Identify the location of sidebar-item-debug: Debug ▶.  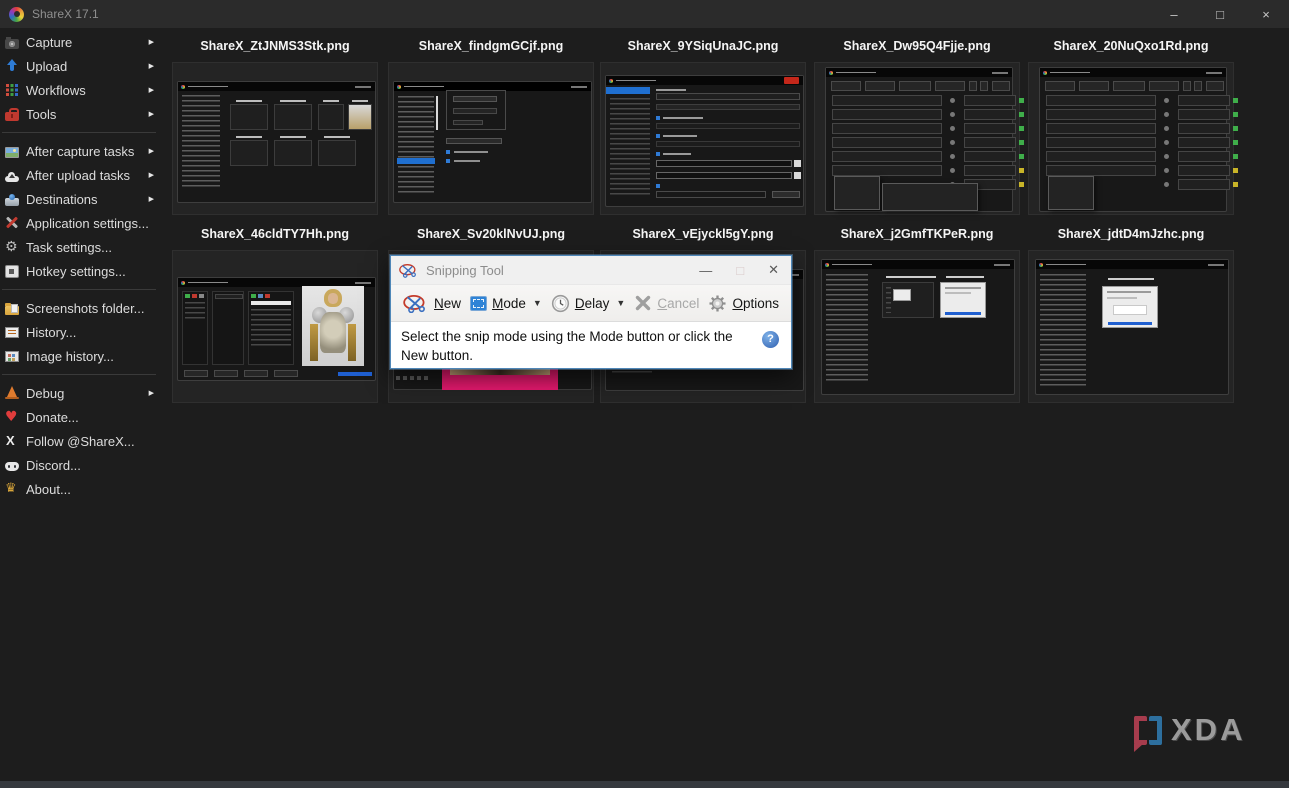
(83, 393).